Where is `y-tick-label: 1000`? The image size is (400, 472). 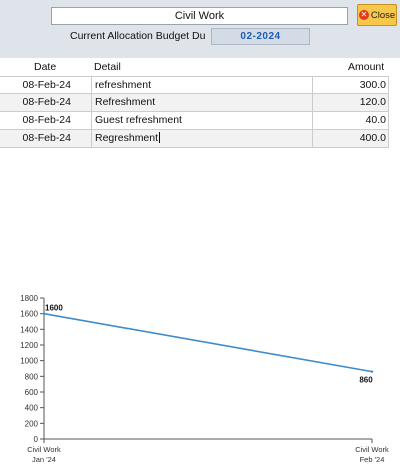 y-tick-label: 1000 is located at coordinates (29, 361).